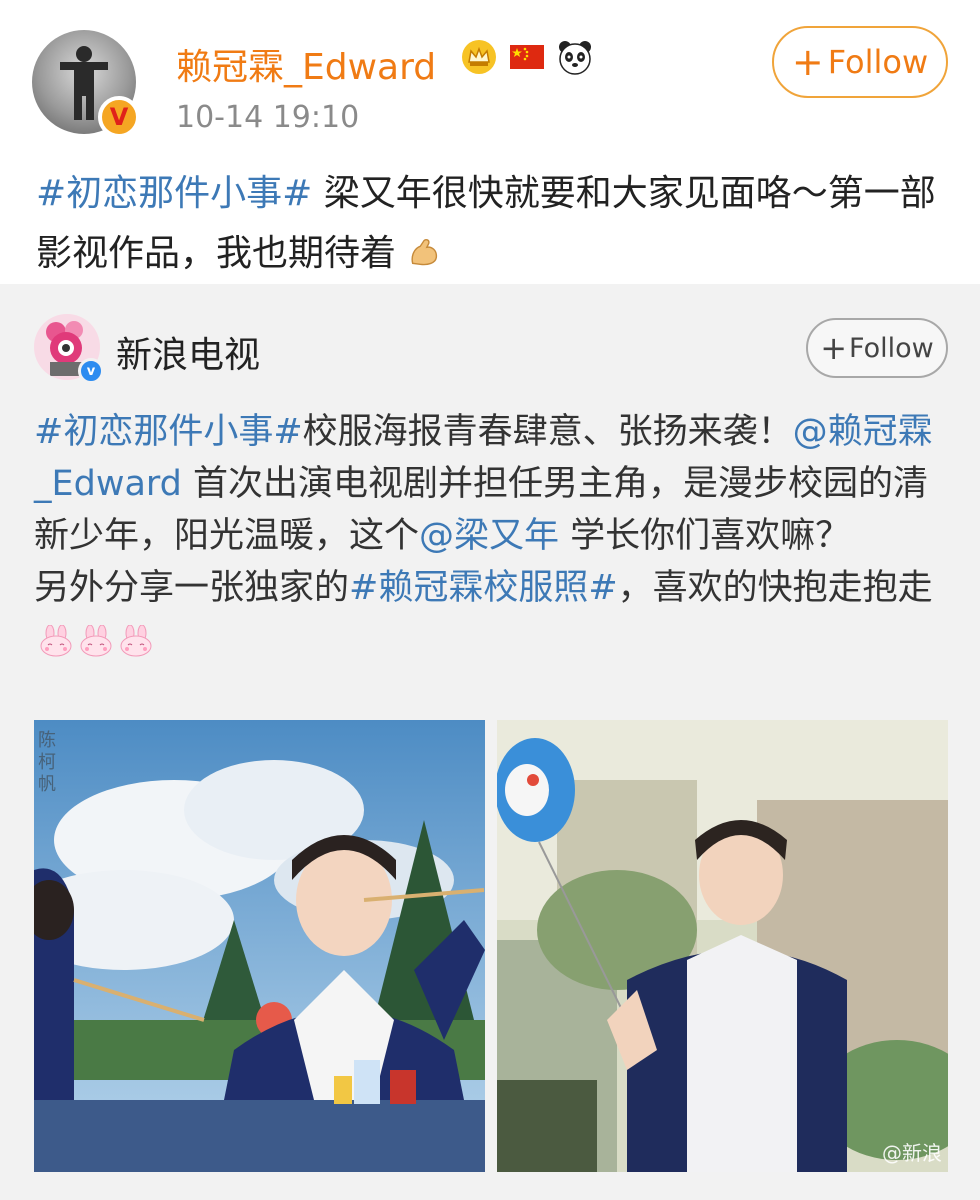  Describe the element at coordinates (547, 432) in the screenshot. I see `repost-text: 校服海报青春肆意、张扬来袭！` at that location.